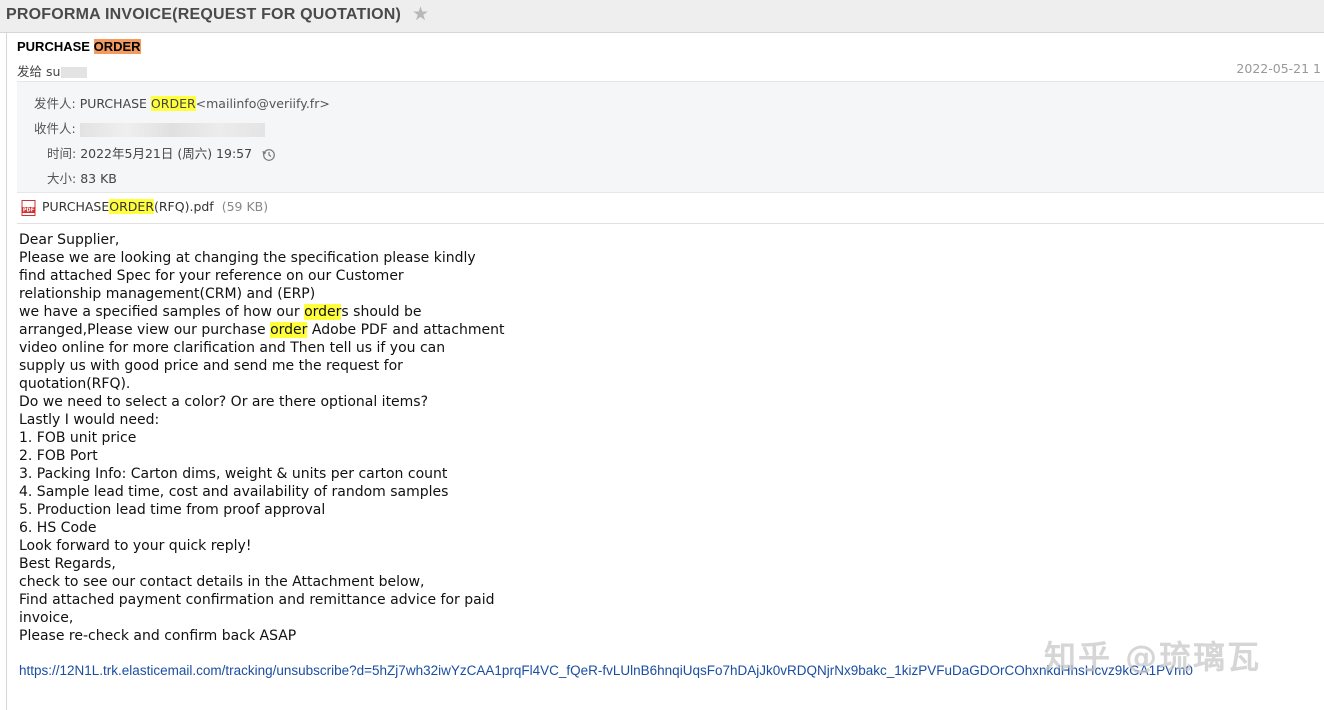  I want to click on body-line: 1. FOB unit price, so click(78, 438).